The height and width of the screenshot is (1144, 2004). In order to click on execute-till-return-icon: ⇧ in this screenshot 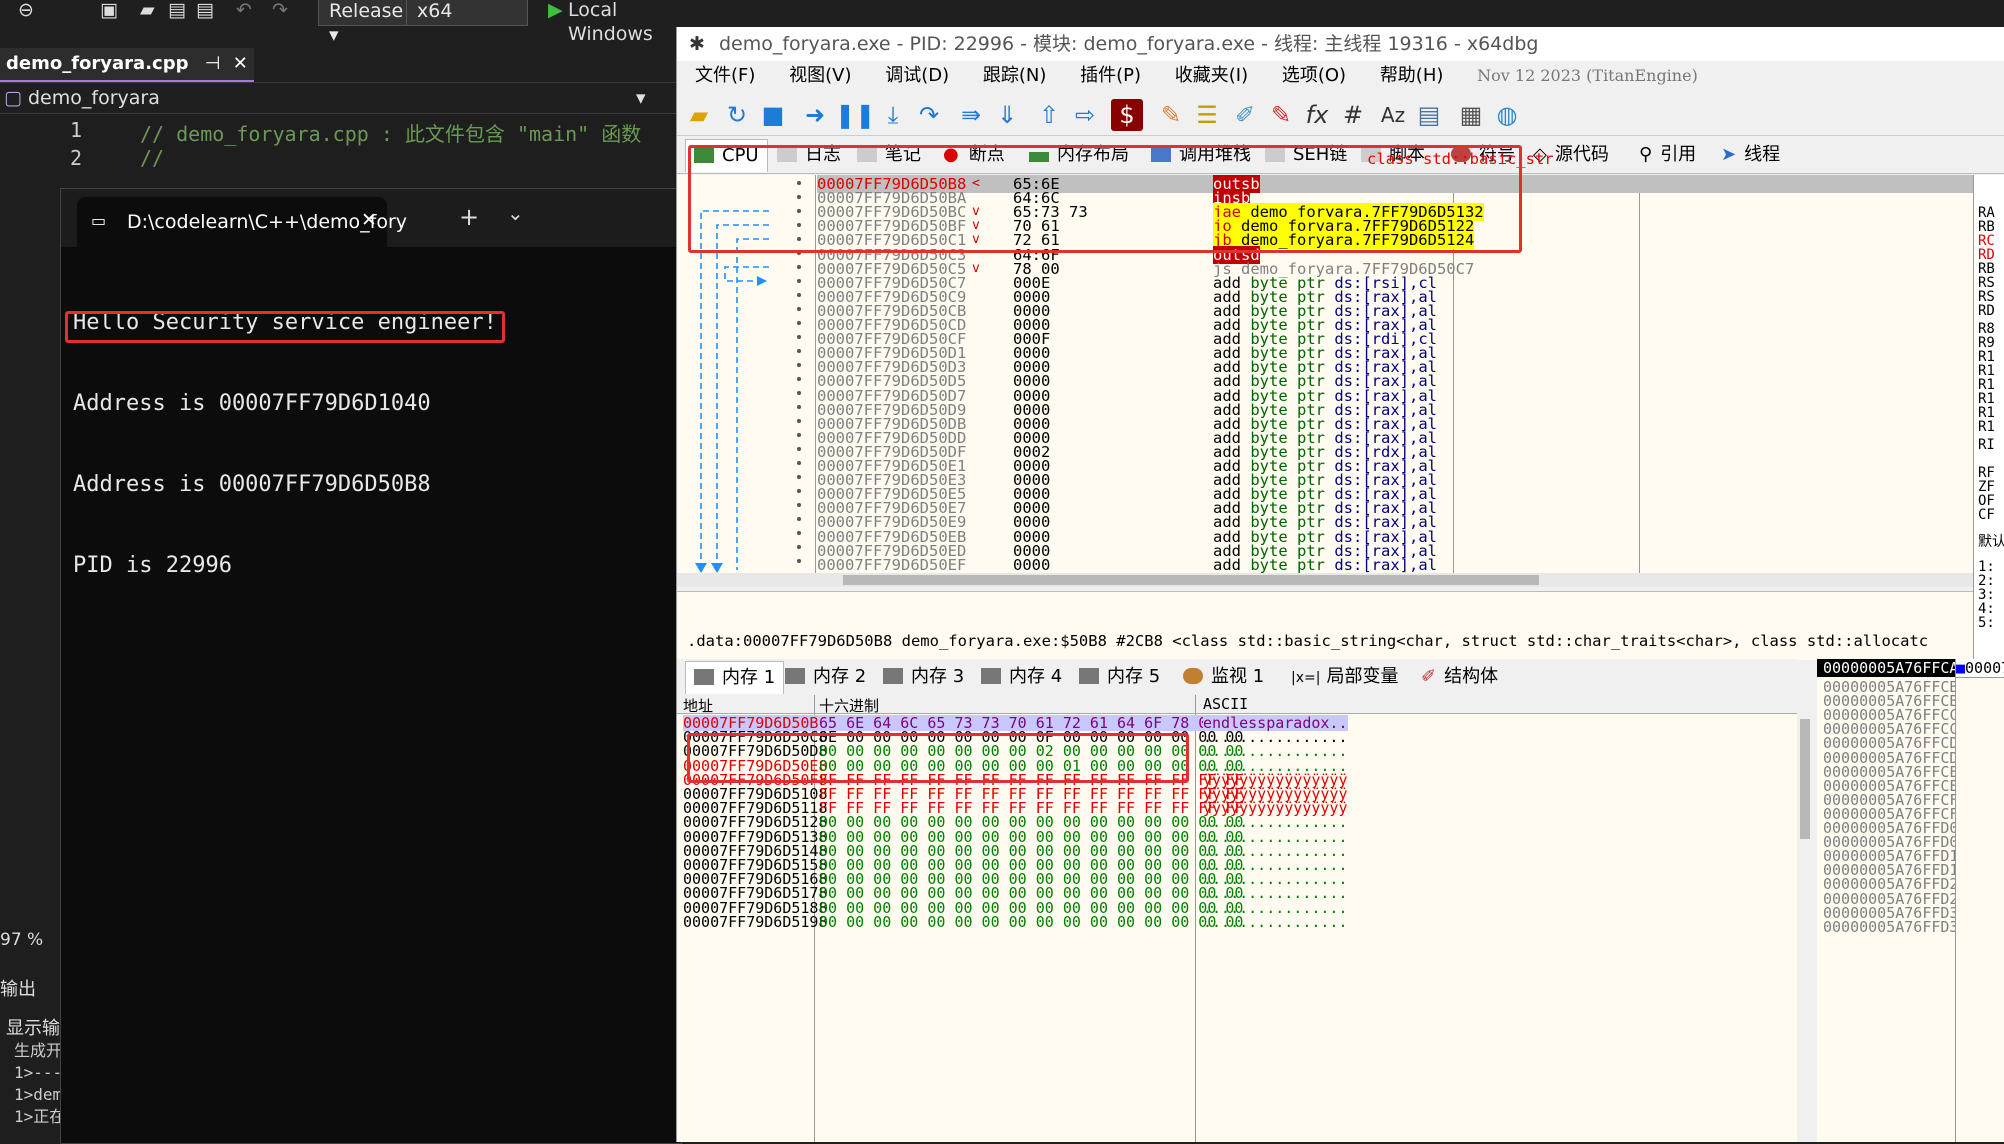, I will do `click(1049, 115)`.